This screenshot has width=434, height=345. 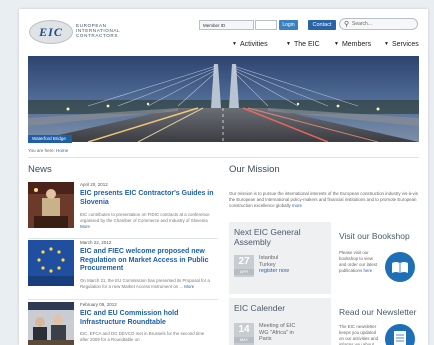 I want to click on logo-mark: EIC, so click(x=51, y=32).